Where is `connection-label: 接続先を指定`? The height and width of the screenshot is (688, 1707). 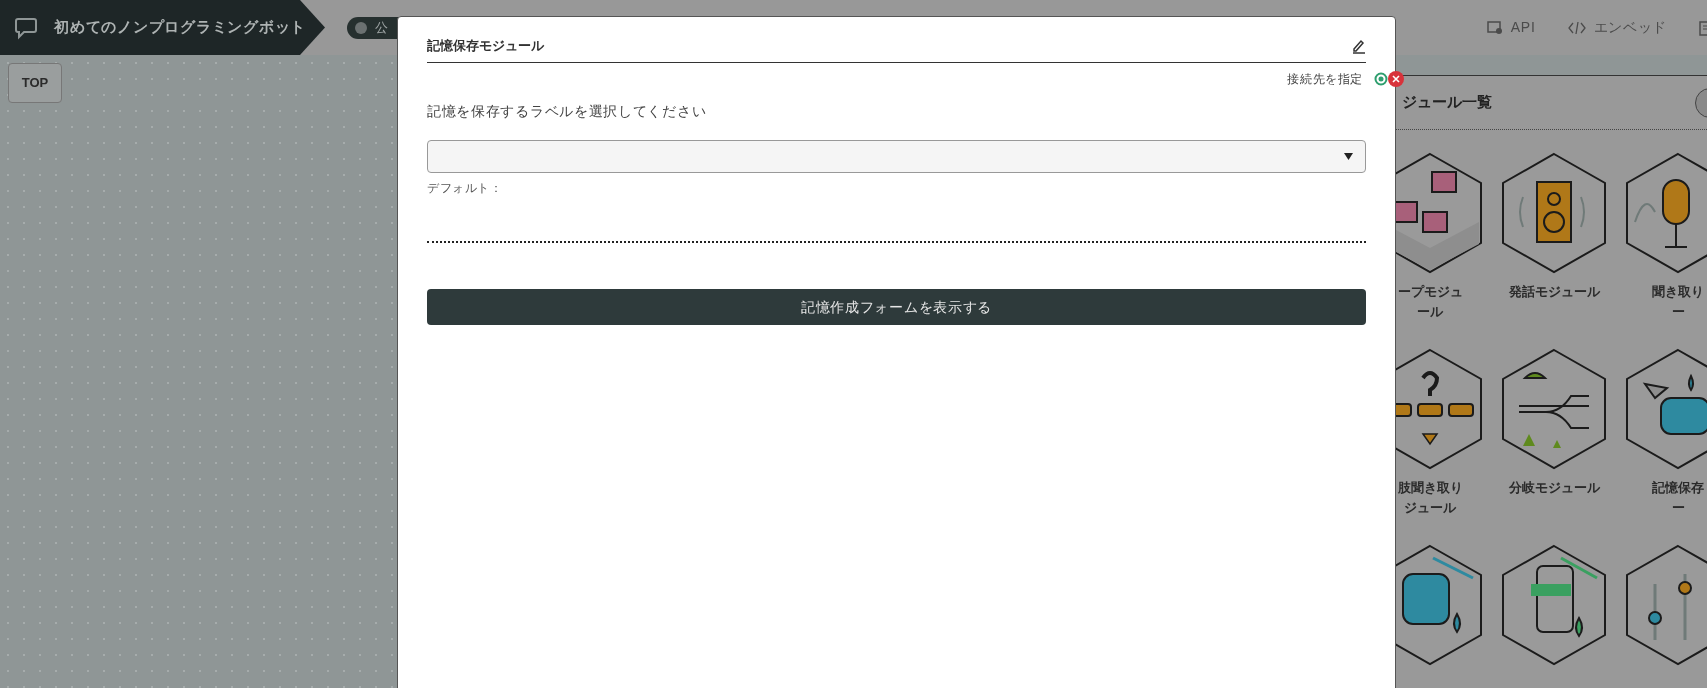 connection-label: 接続先を指定 is located at coordinates (1325, 79).